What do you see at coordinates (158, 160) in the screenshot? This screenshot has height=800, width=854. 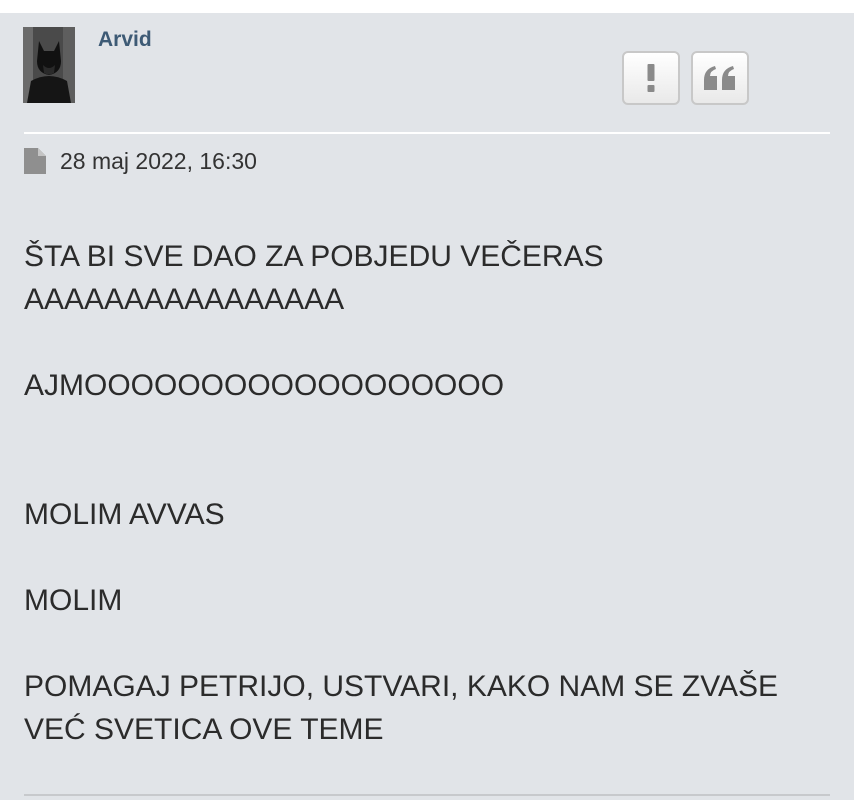 I see `post-timestamp: 28 maj 2022, 16:30` at bounding box center [158, 160].